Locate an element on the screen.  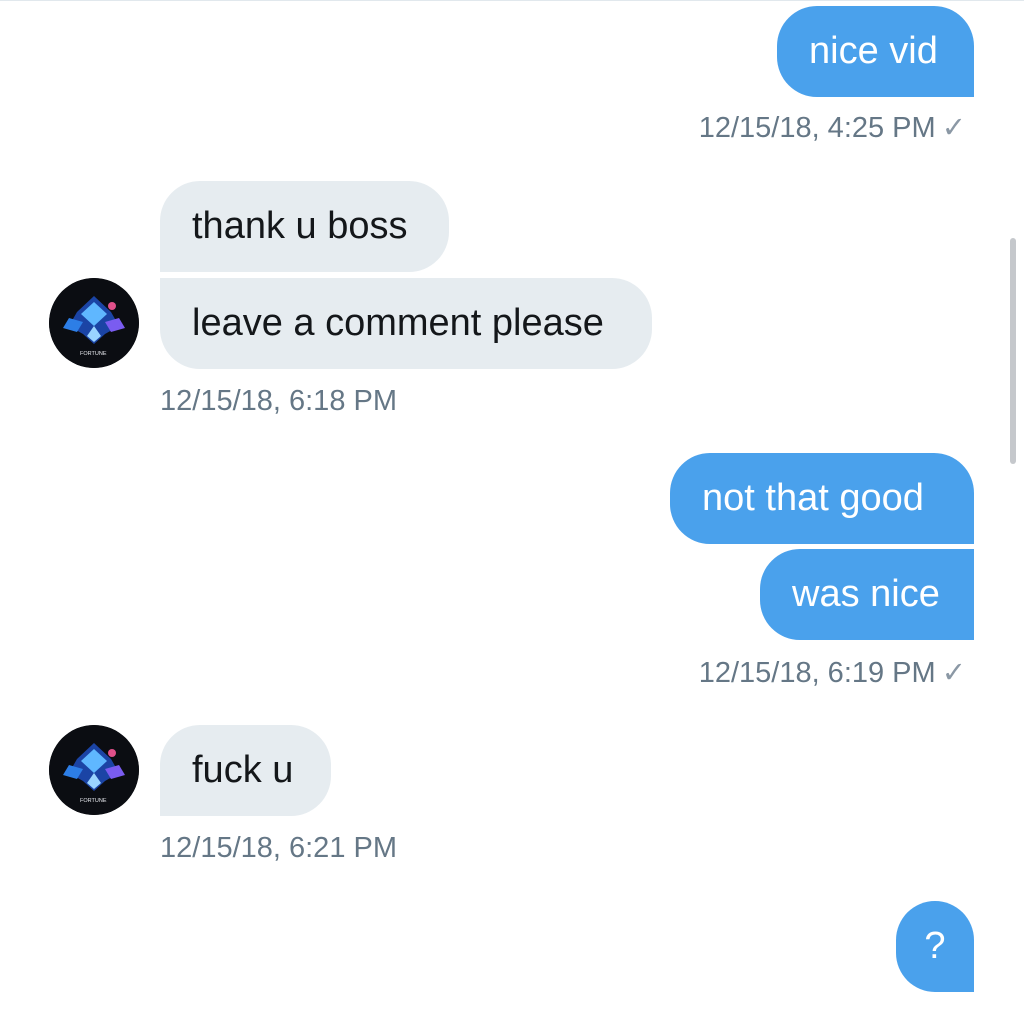
outgoing-message-bubble: not that good is located at coordinates (822, 498).